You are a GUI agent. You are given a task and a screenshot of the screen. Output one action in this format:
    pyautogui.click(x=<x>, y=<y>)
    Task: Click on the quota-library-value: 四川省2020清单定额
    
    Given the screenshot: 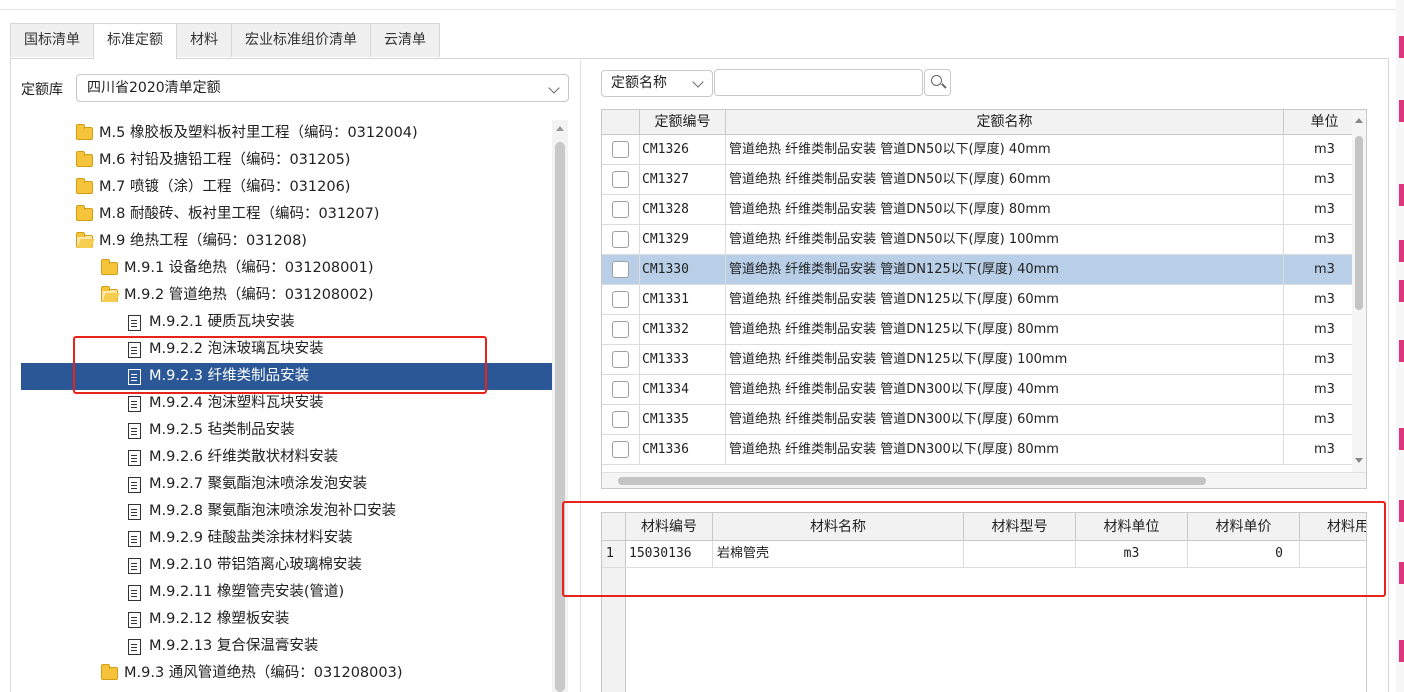 What is the action you would take?
    pyautogui.click(x=154, y=88)
    